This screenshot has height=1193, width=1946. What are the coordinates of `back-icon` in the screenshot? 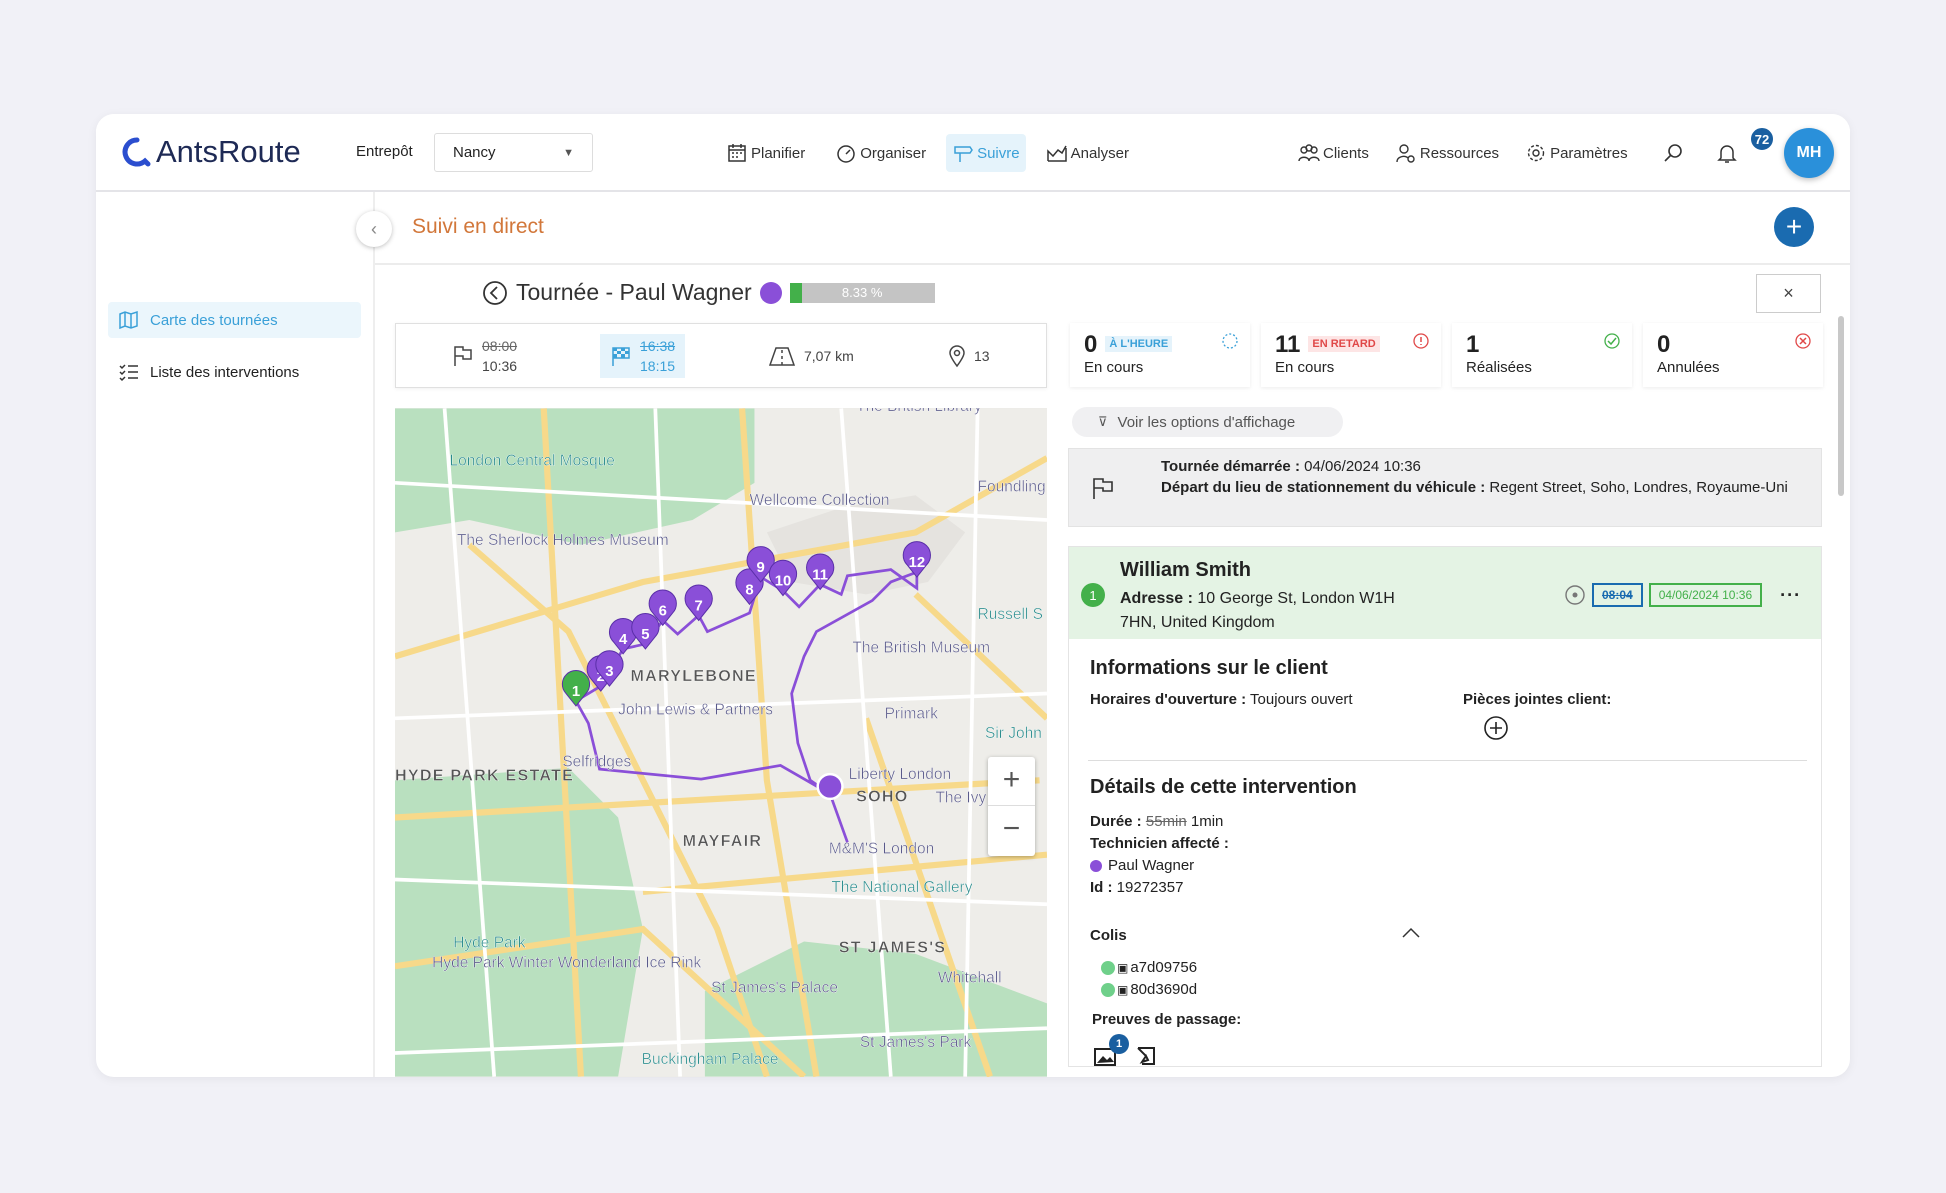 It's located at (495, 293).